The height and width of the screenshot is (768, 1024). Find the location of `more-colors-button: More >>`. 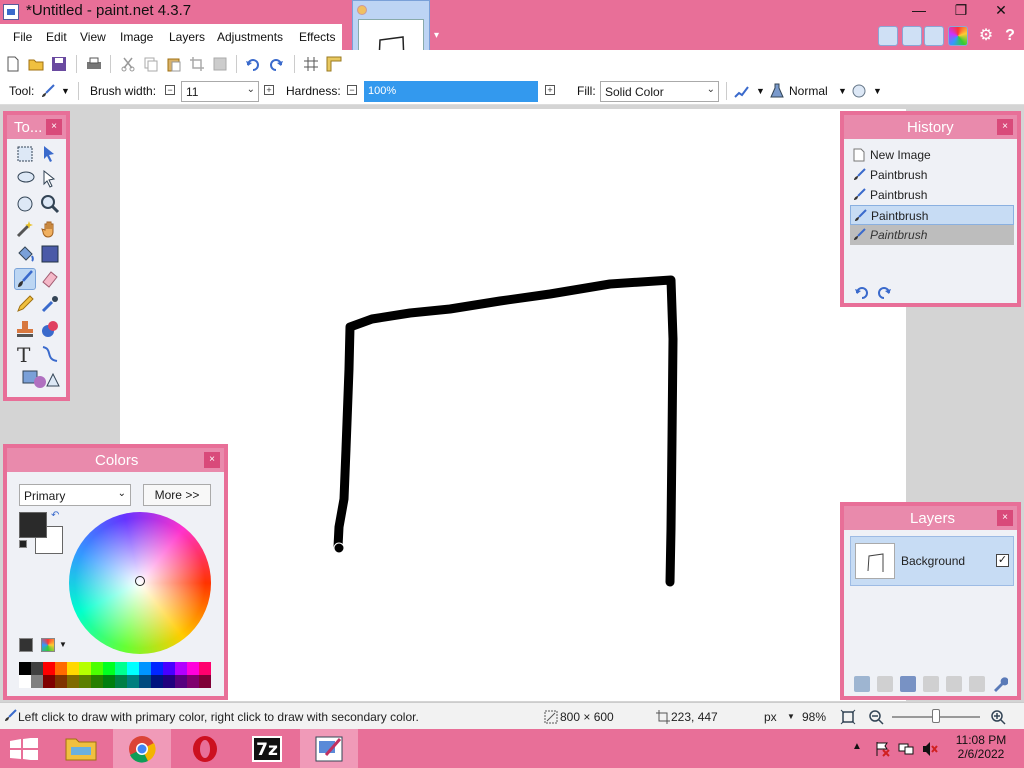

more-colors-button: More >> is located at coordinates (177, 495).